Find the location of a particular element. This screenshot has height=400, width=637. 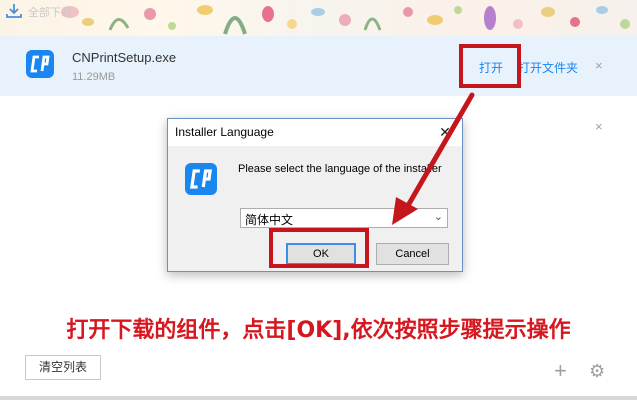

cnprint-app-icon is located at coordinates (40, 64).